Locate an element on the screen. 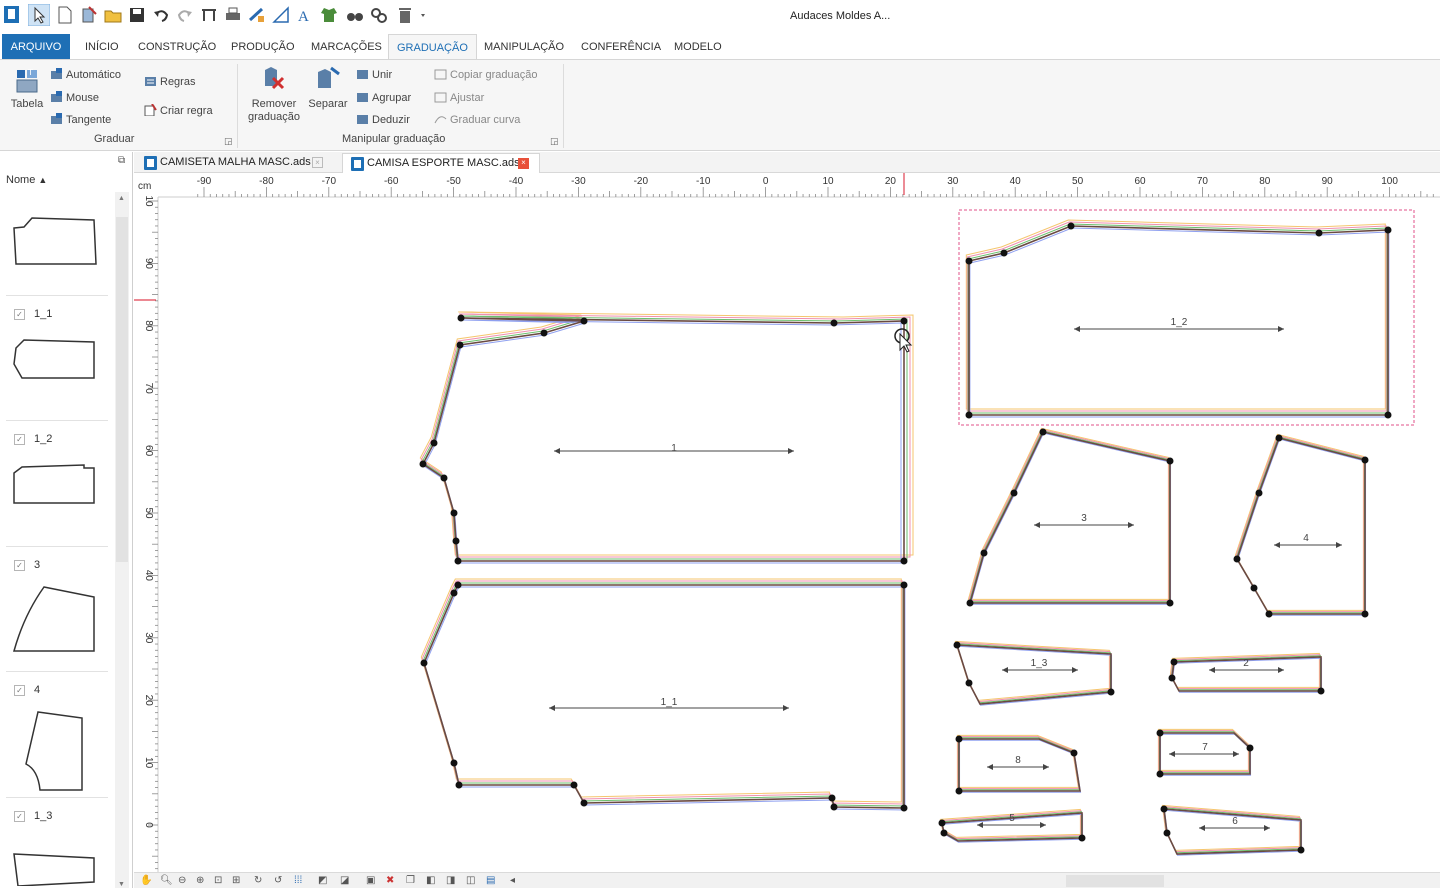  scroll-down-icon: ▼ is located at coordinates (121, 884).